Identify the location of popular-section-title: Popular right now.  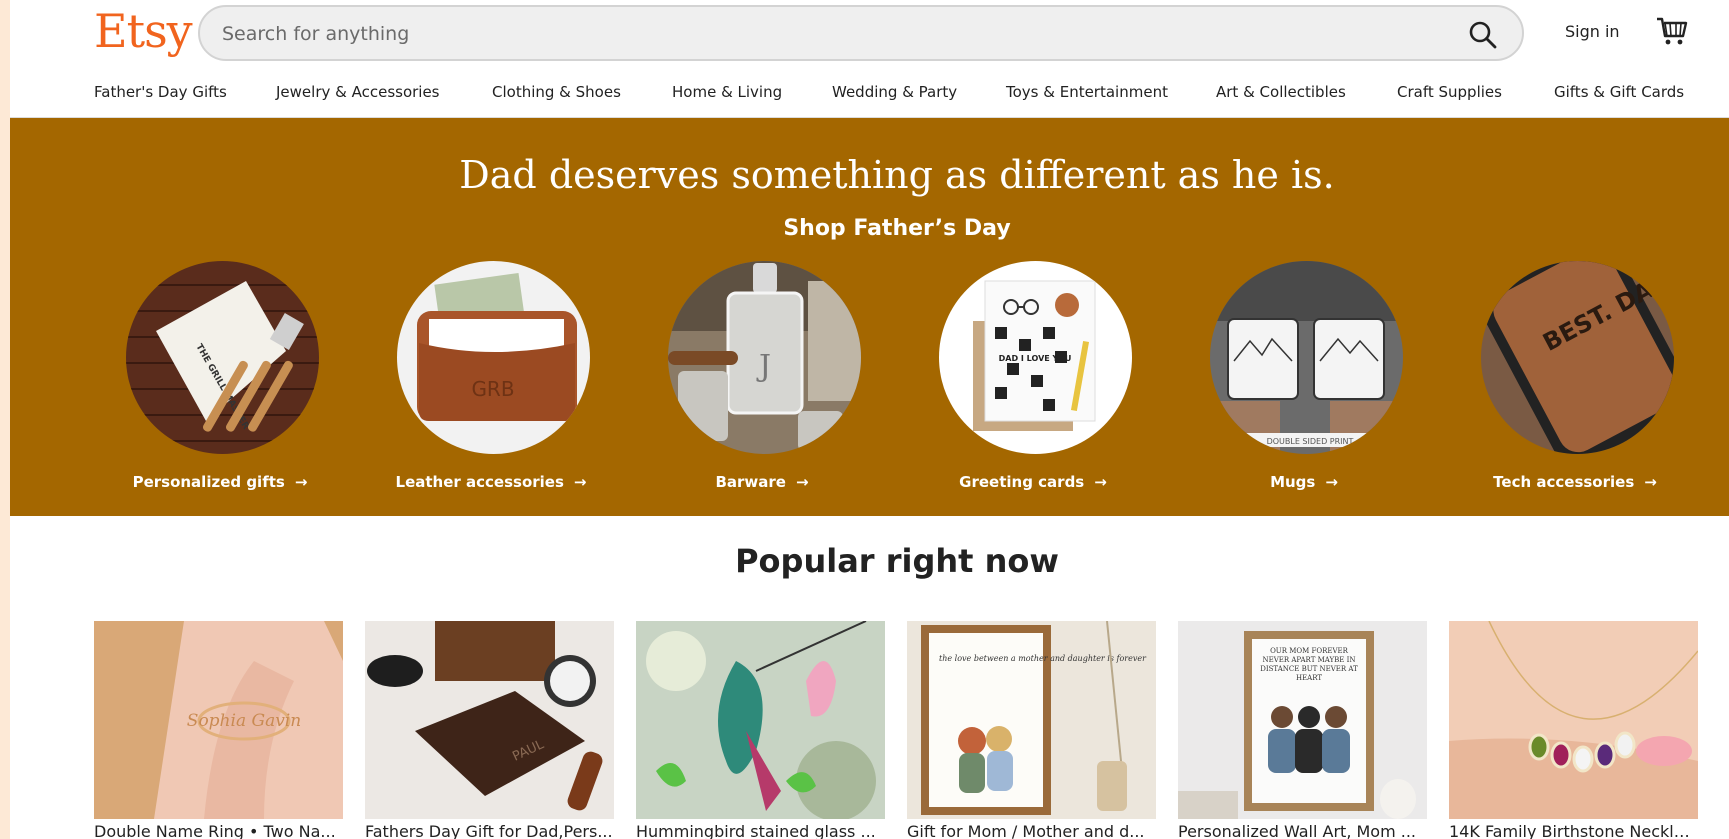
(897, 561).